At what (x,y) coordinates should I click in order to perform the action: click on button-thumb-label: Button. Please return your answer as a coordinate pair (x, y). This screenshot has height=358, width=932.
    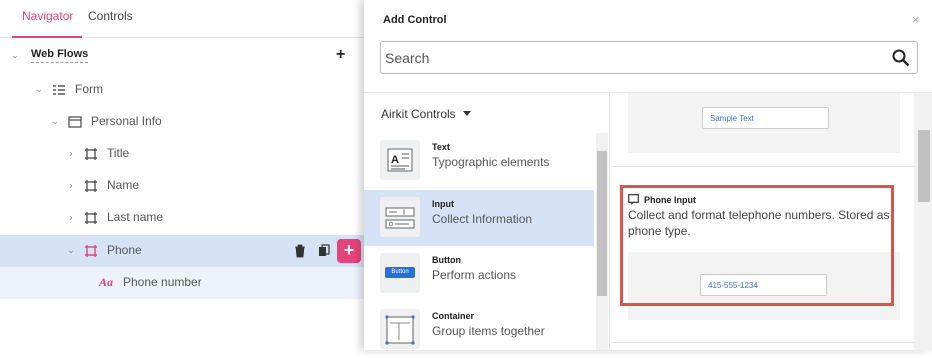
    Looking at the image, I should click on (400, 272).